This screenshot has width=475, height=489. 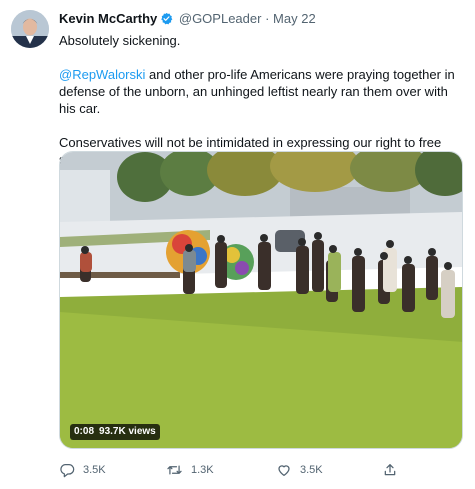 What do you see at coordinates (108, 18) in the screenshot?
I see `author-name: Kevin McCarthy` at bounding box center [108, 18].